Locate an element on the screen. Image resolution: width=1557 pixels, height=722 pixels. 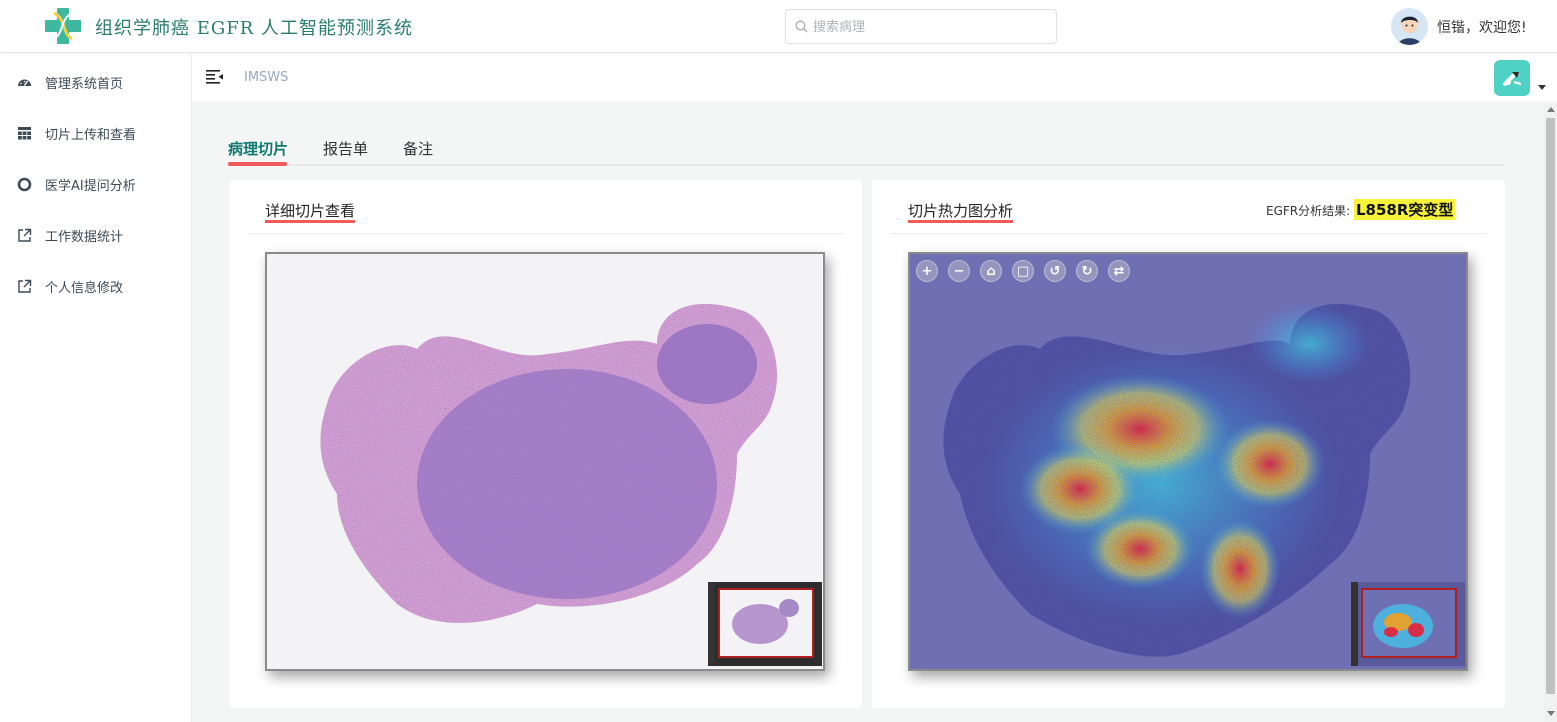
avatar is located at coordinates (1409, 26).